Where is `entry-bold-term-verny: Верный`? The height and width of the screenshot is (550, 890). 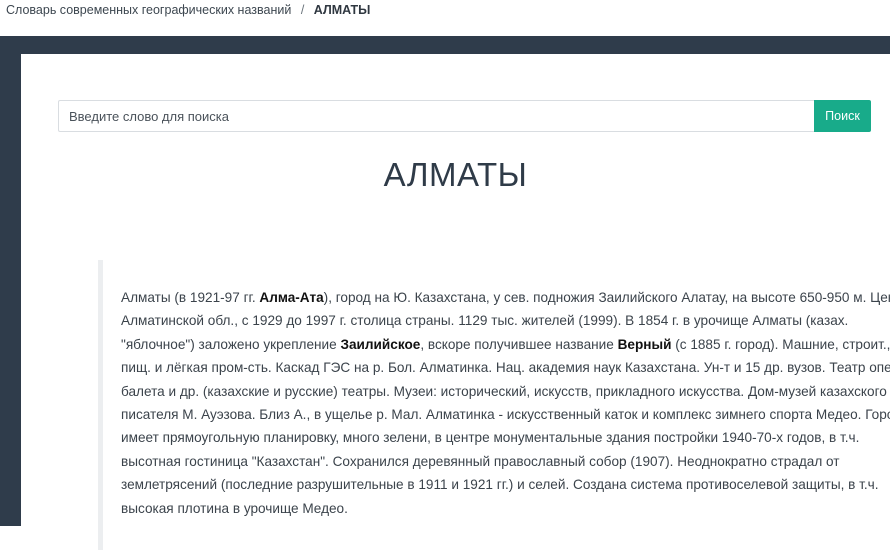
entry-bold-term-verny: Верный is located at coordinates (644, 344).